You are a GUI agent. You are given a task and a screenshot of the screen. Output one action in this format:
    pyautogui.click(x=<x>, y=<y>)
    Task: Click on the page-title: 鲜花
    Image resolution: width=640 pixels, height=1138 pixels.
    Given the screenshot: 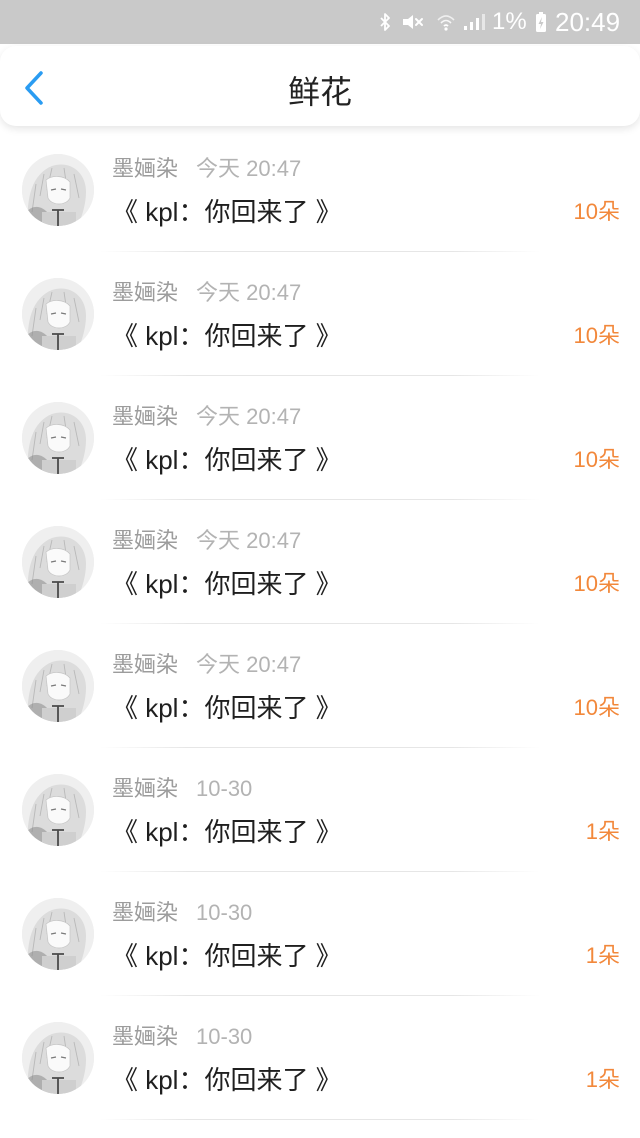 What is the action you would take?
    pyautogui.click(x=319, y=92)
    